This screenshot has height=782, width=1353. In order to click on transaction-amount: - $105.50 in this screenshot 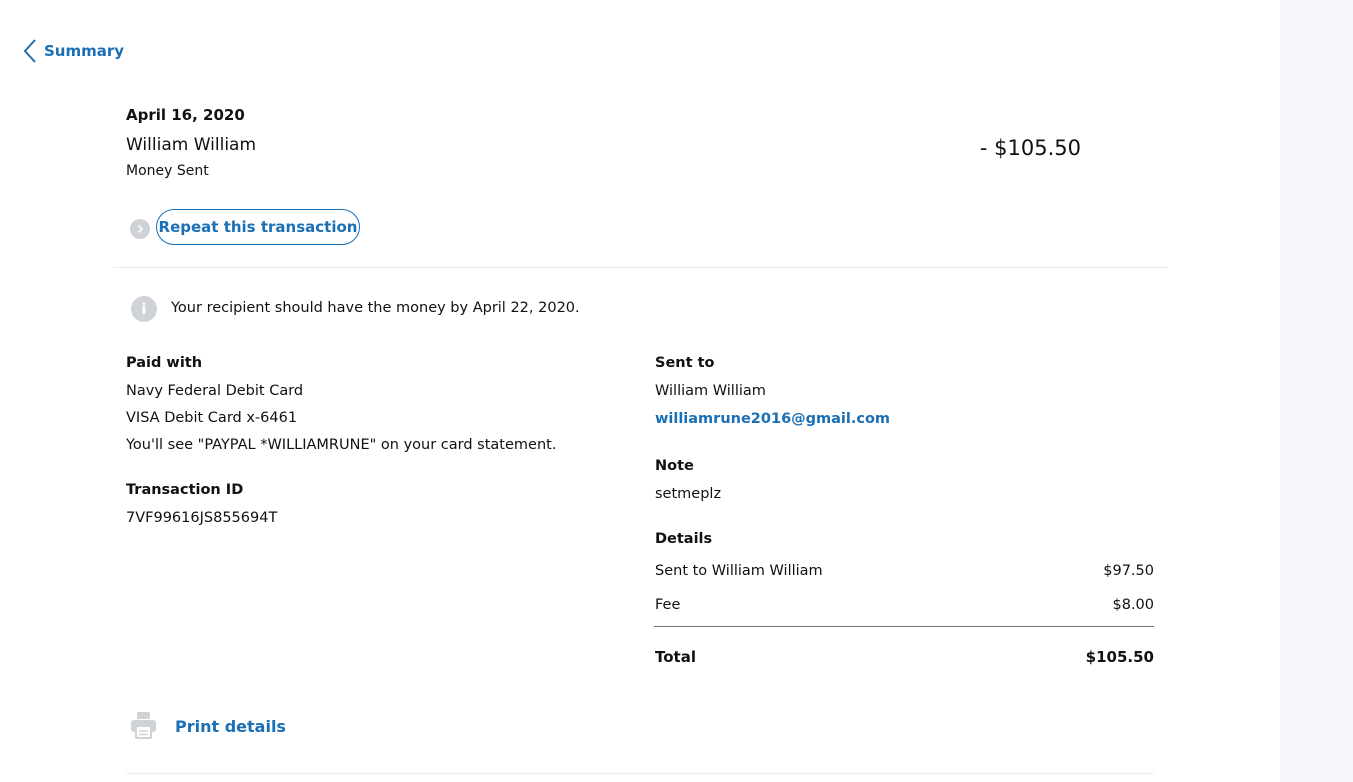, I will do `click(1030, 148)`.